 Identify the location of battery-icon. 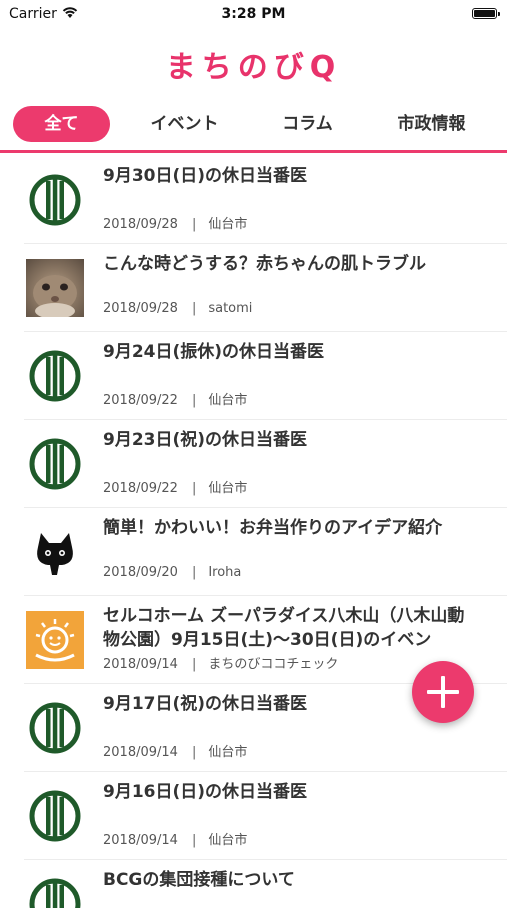
(486, 13).